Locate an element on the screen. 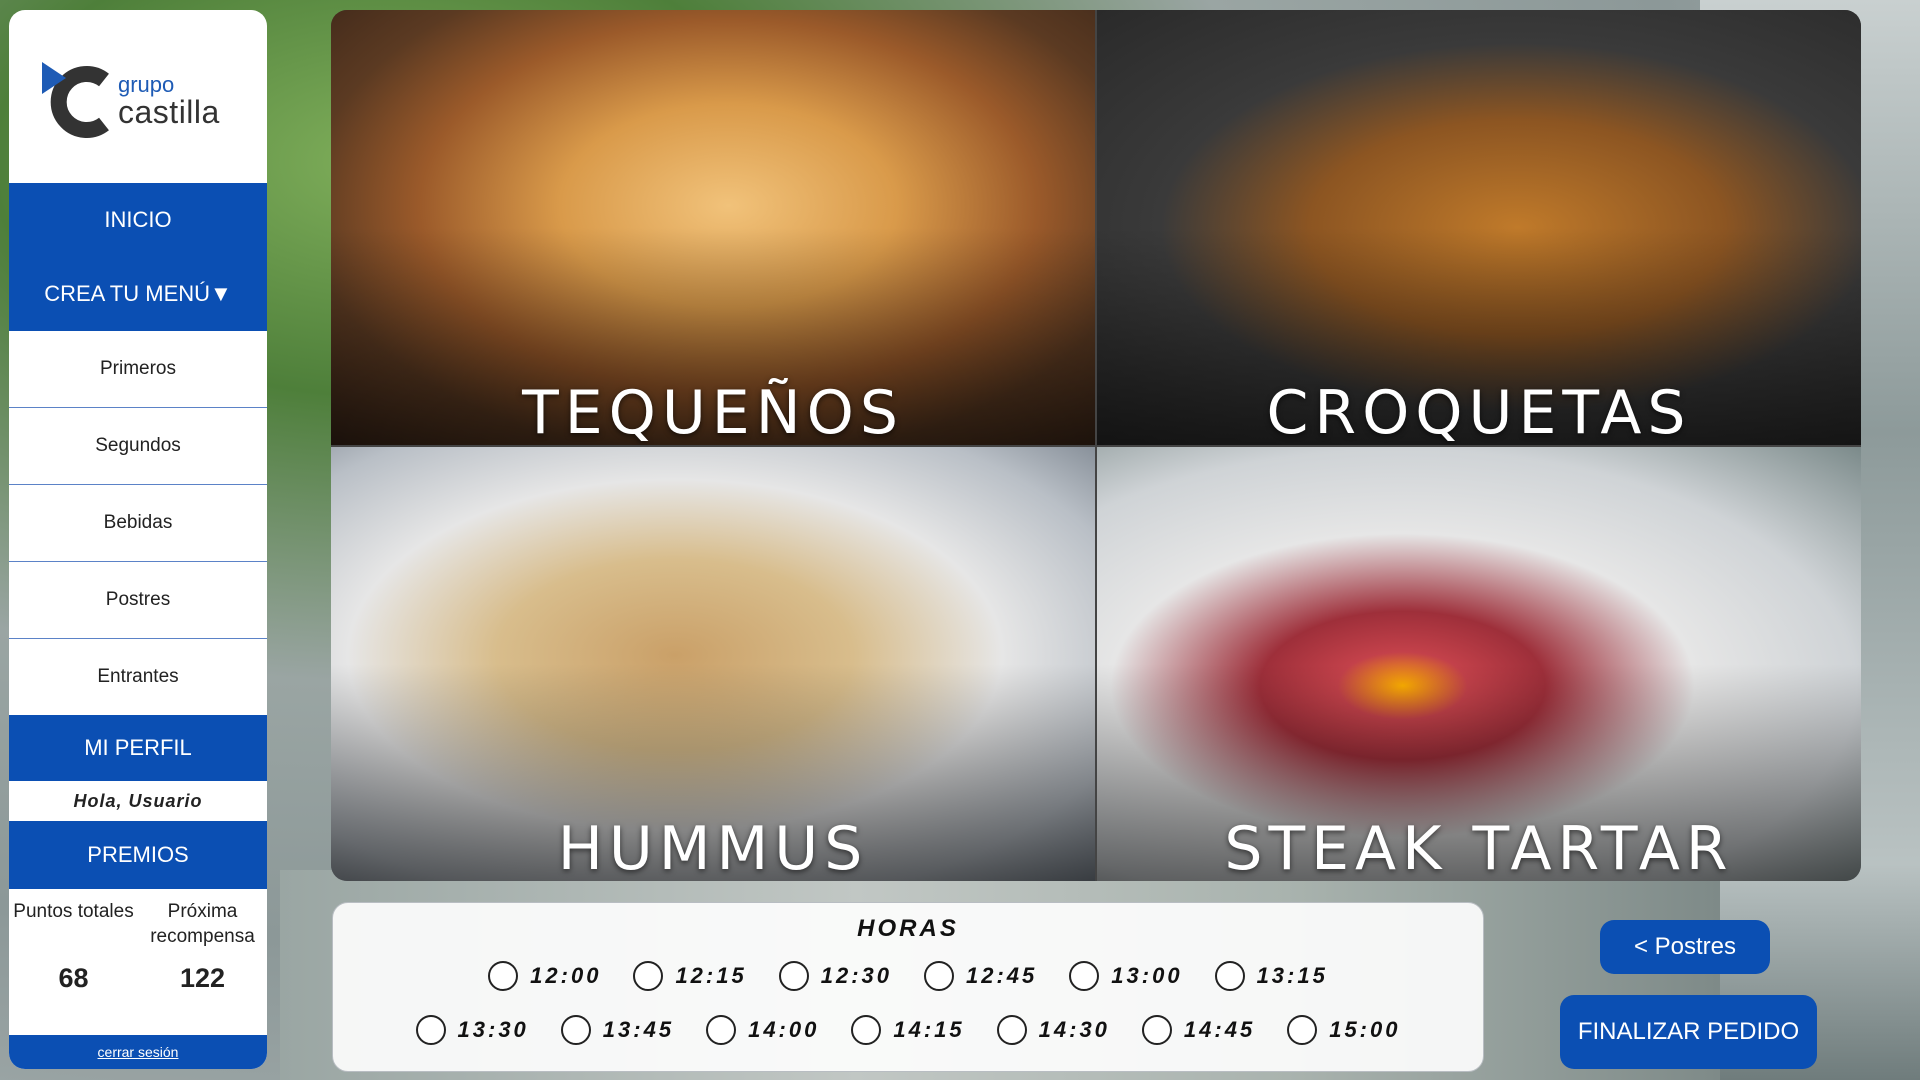 The image size is (1920, 1080). points-panel: Puntos totales 68 Próxima recompensa 122 is located at coordinates (138, 957).